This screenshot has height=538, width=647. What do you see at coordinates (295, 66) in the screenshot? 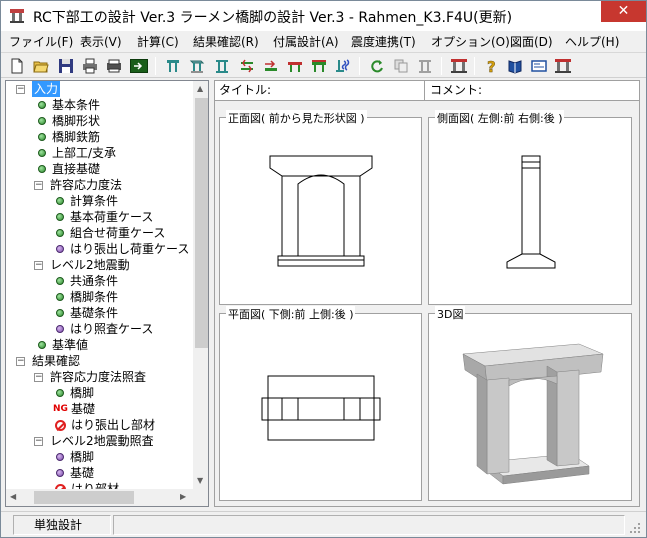
I see `beam-icon` at bounding box center [295, 66].